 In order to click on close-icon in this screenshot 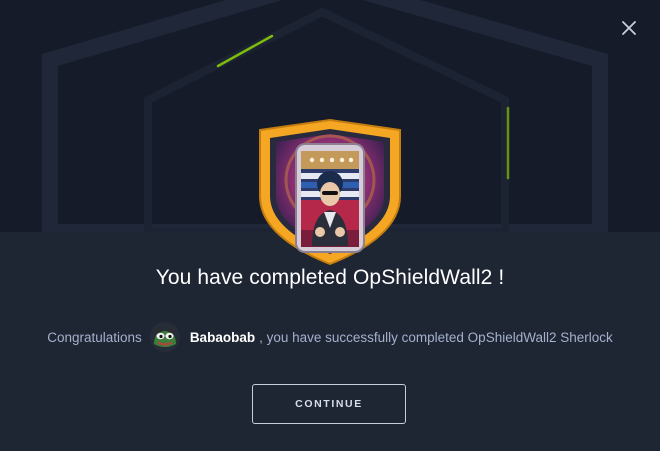, I will do `click(629, 28)`.